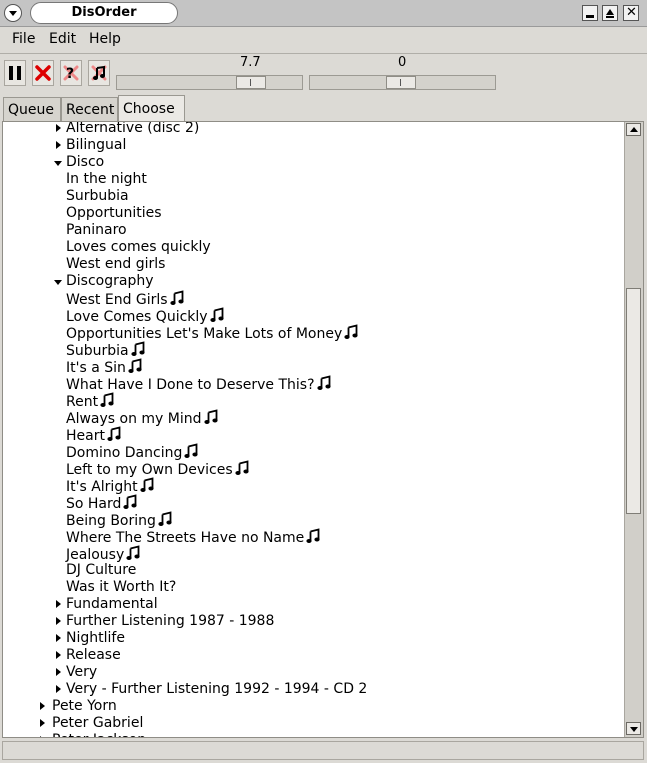 Image resolution: width=647 pixels, height=763 pixels. I want to click on tree-track-row: Jealousy, so click(313, 554).